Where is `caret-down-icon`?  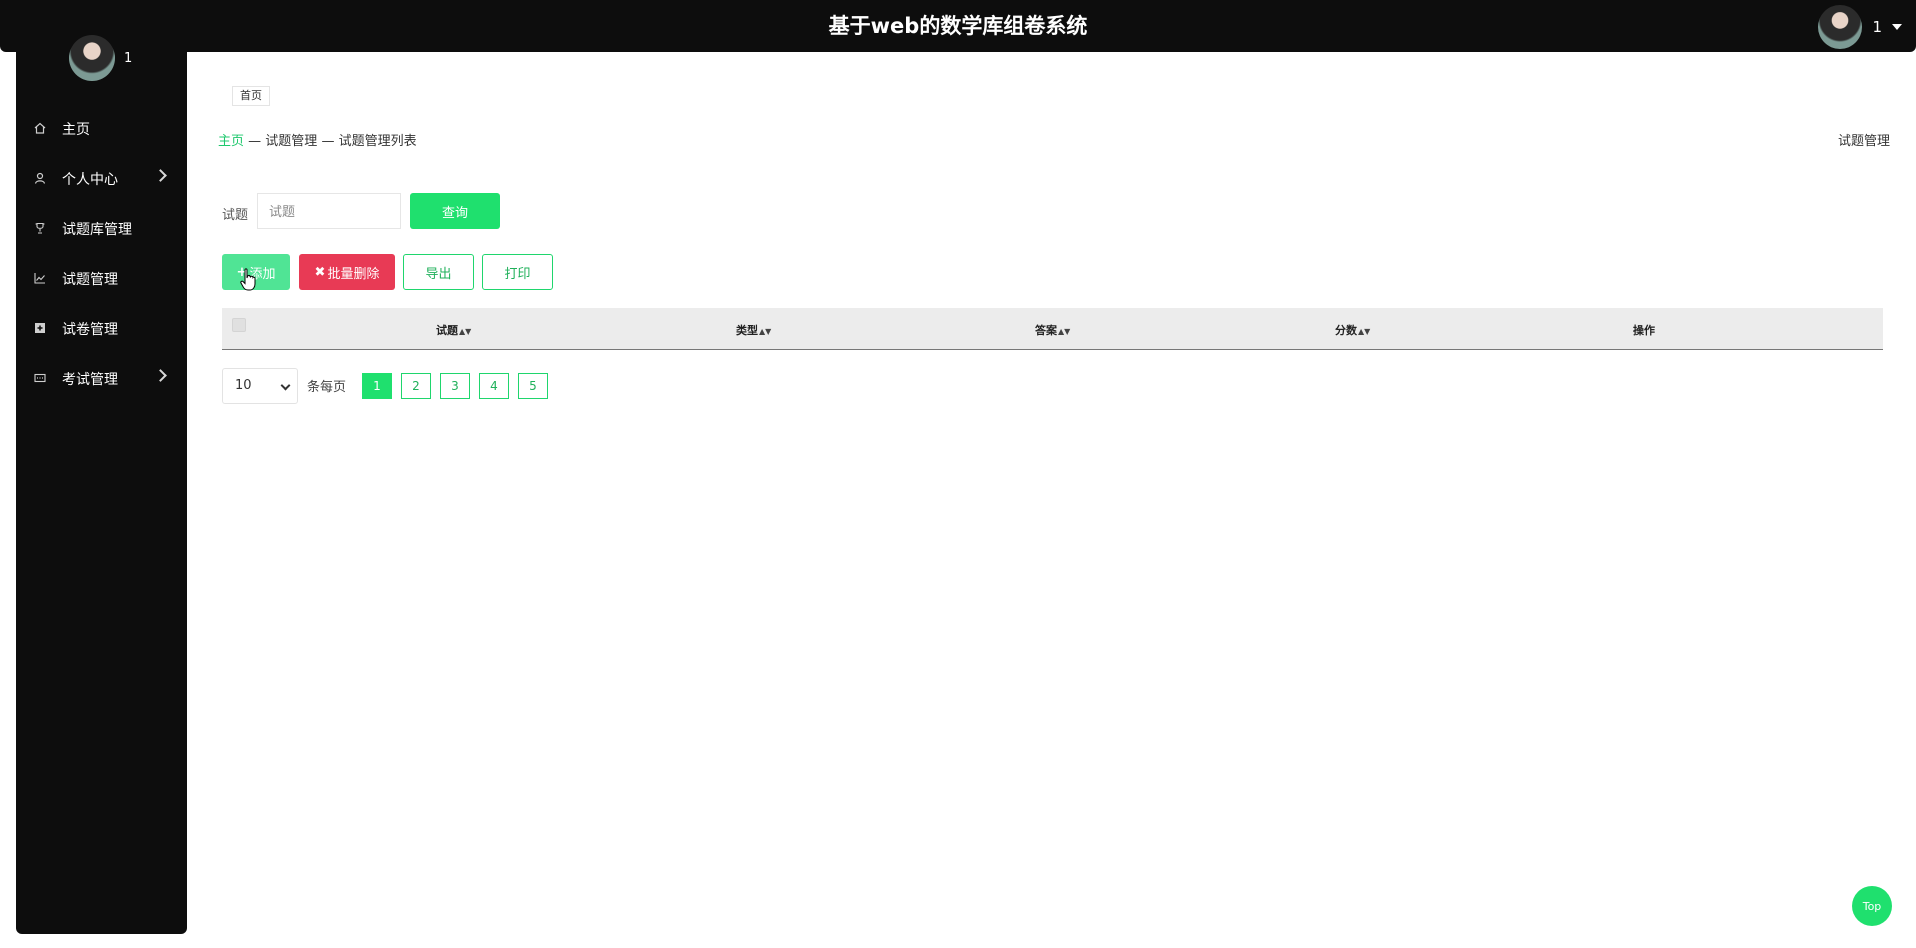 caret-down-icon is located at coordinates (1897, 27).